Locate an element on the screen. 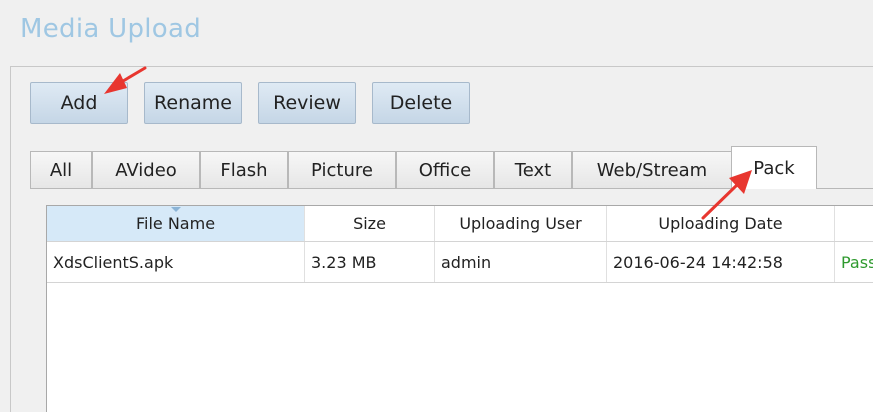  cell-uploading-date: 2016-06-24 14:42:58 is located at coordinates (721, 262).